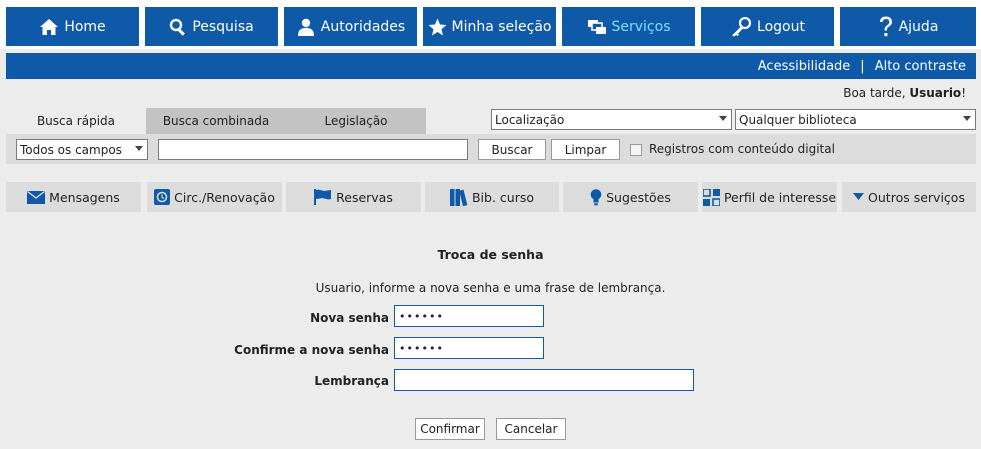 The width and height of the screenshot is (981, 449). I want to click on service-perfil-interesse-label: Perfil de interesse, so click(780, 197).